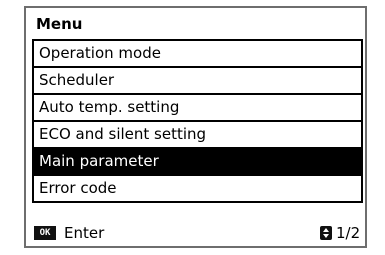 This screenshot has height=255, width=385. What do you see at coordinates (197, 189) in the screenshot?
I see `menu-item-error-code: Error code` at bounding box center [197, 189].